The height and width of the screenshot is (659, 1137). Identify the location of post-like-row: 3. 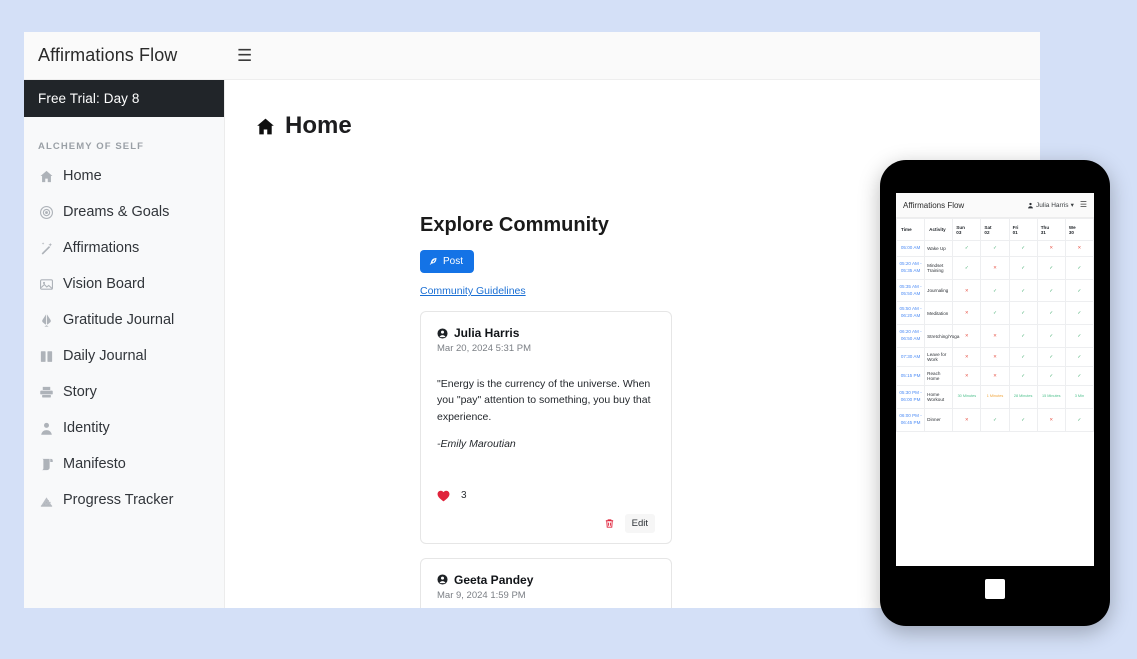
(546, 496).